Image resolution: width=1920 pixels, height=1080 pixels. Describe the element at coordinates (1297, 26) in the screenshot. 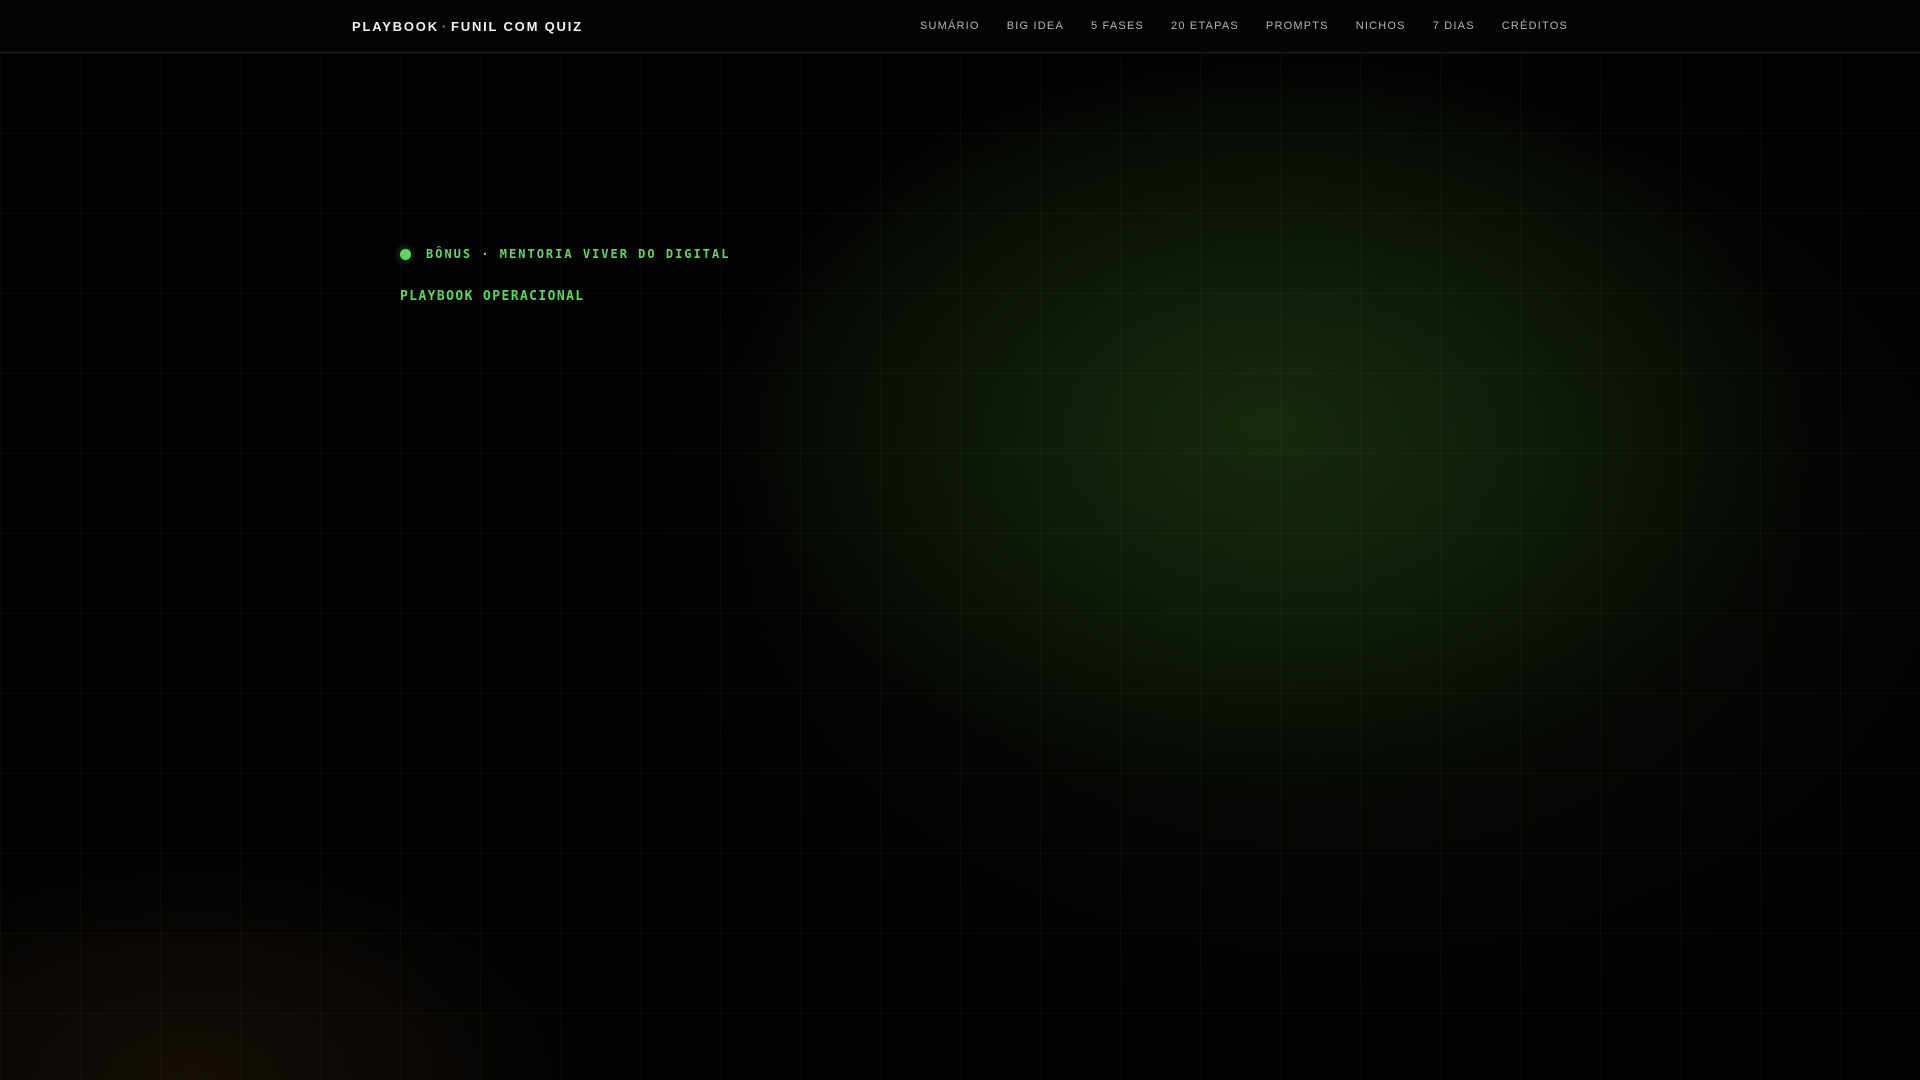

I see `nav-link-prompts: PROMPTS` at that location.